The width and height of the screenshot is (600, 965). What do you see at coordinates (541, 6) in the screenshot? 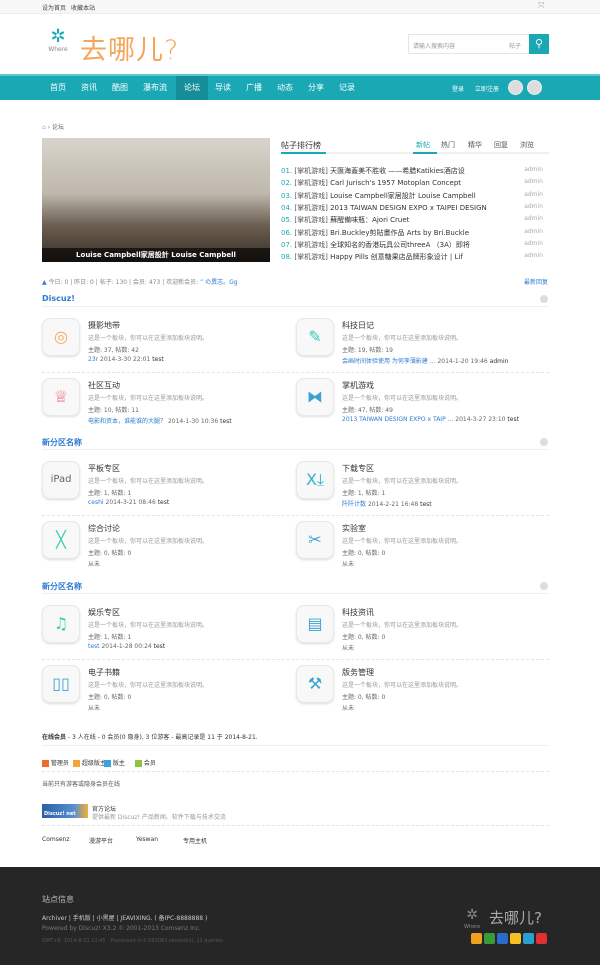
I see `expand-icon: ⤧` at bounding box center [541, 6].